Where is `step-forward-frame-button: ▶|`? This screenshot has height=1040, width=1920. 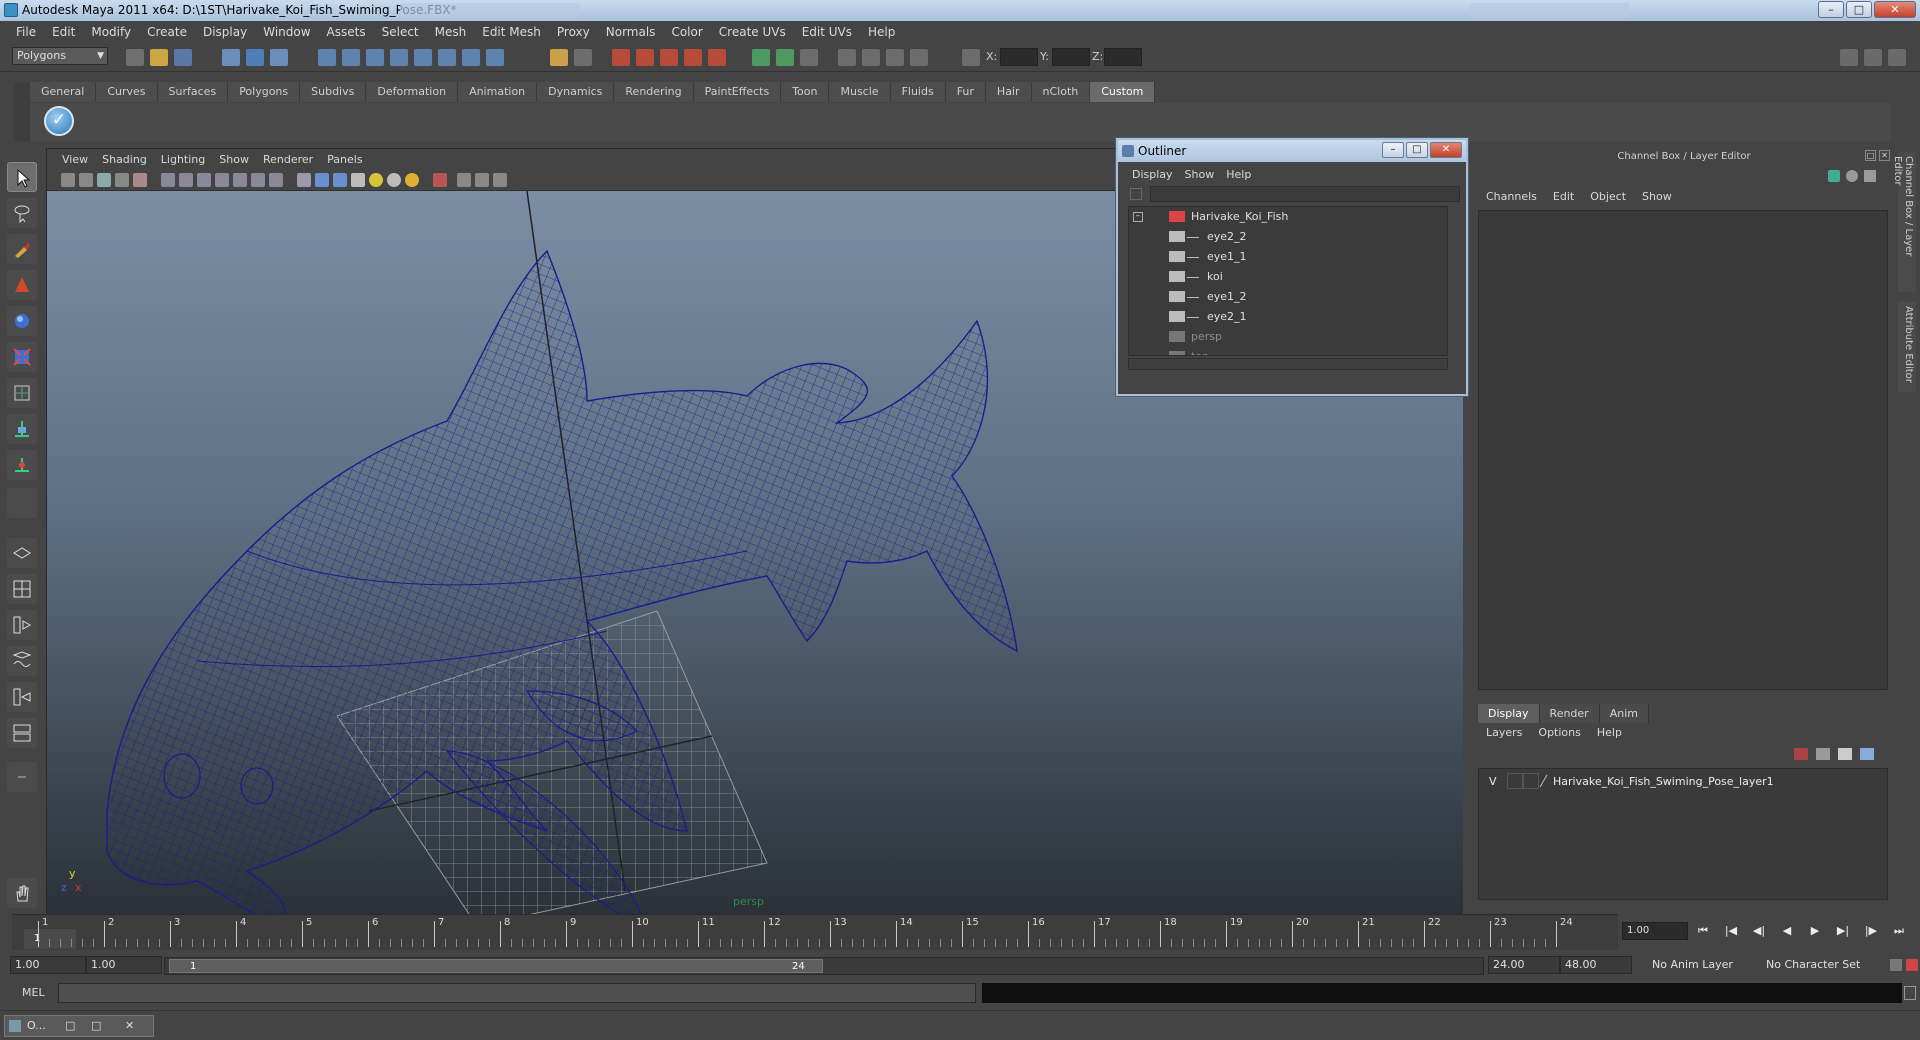
step-forward-frame-button: ▶| is located at coordinates (1843, 931).